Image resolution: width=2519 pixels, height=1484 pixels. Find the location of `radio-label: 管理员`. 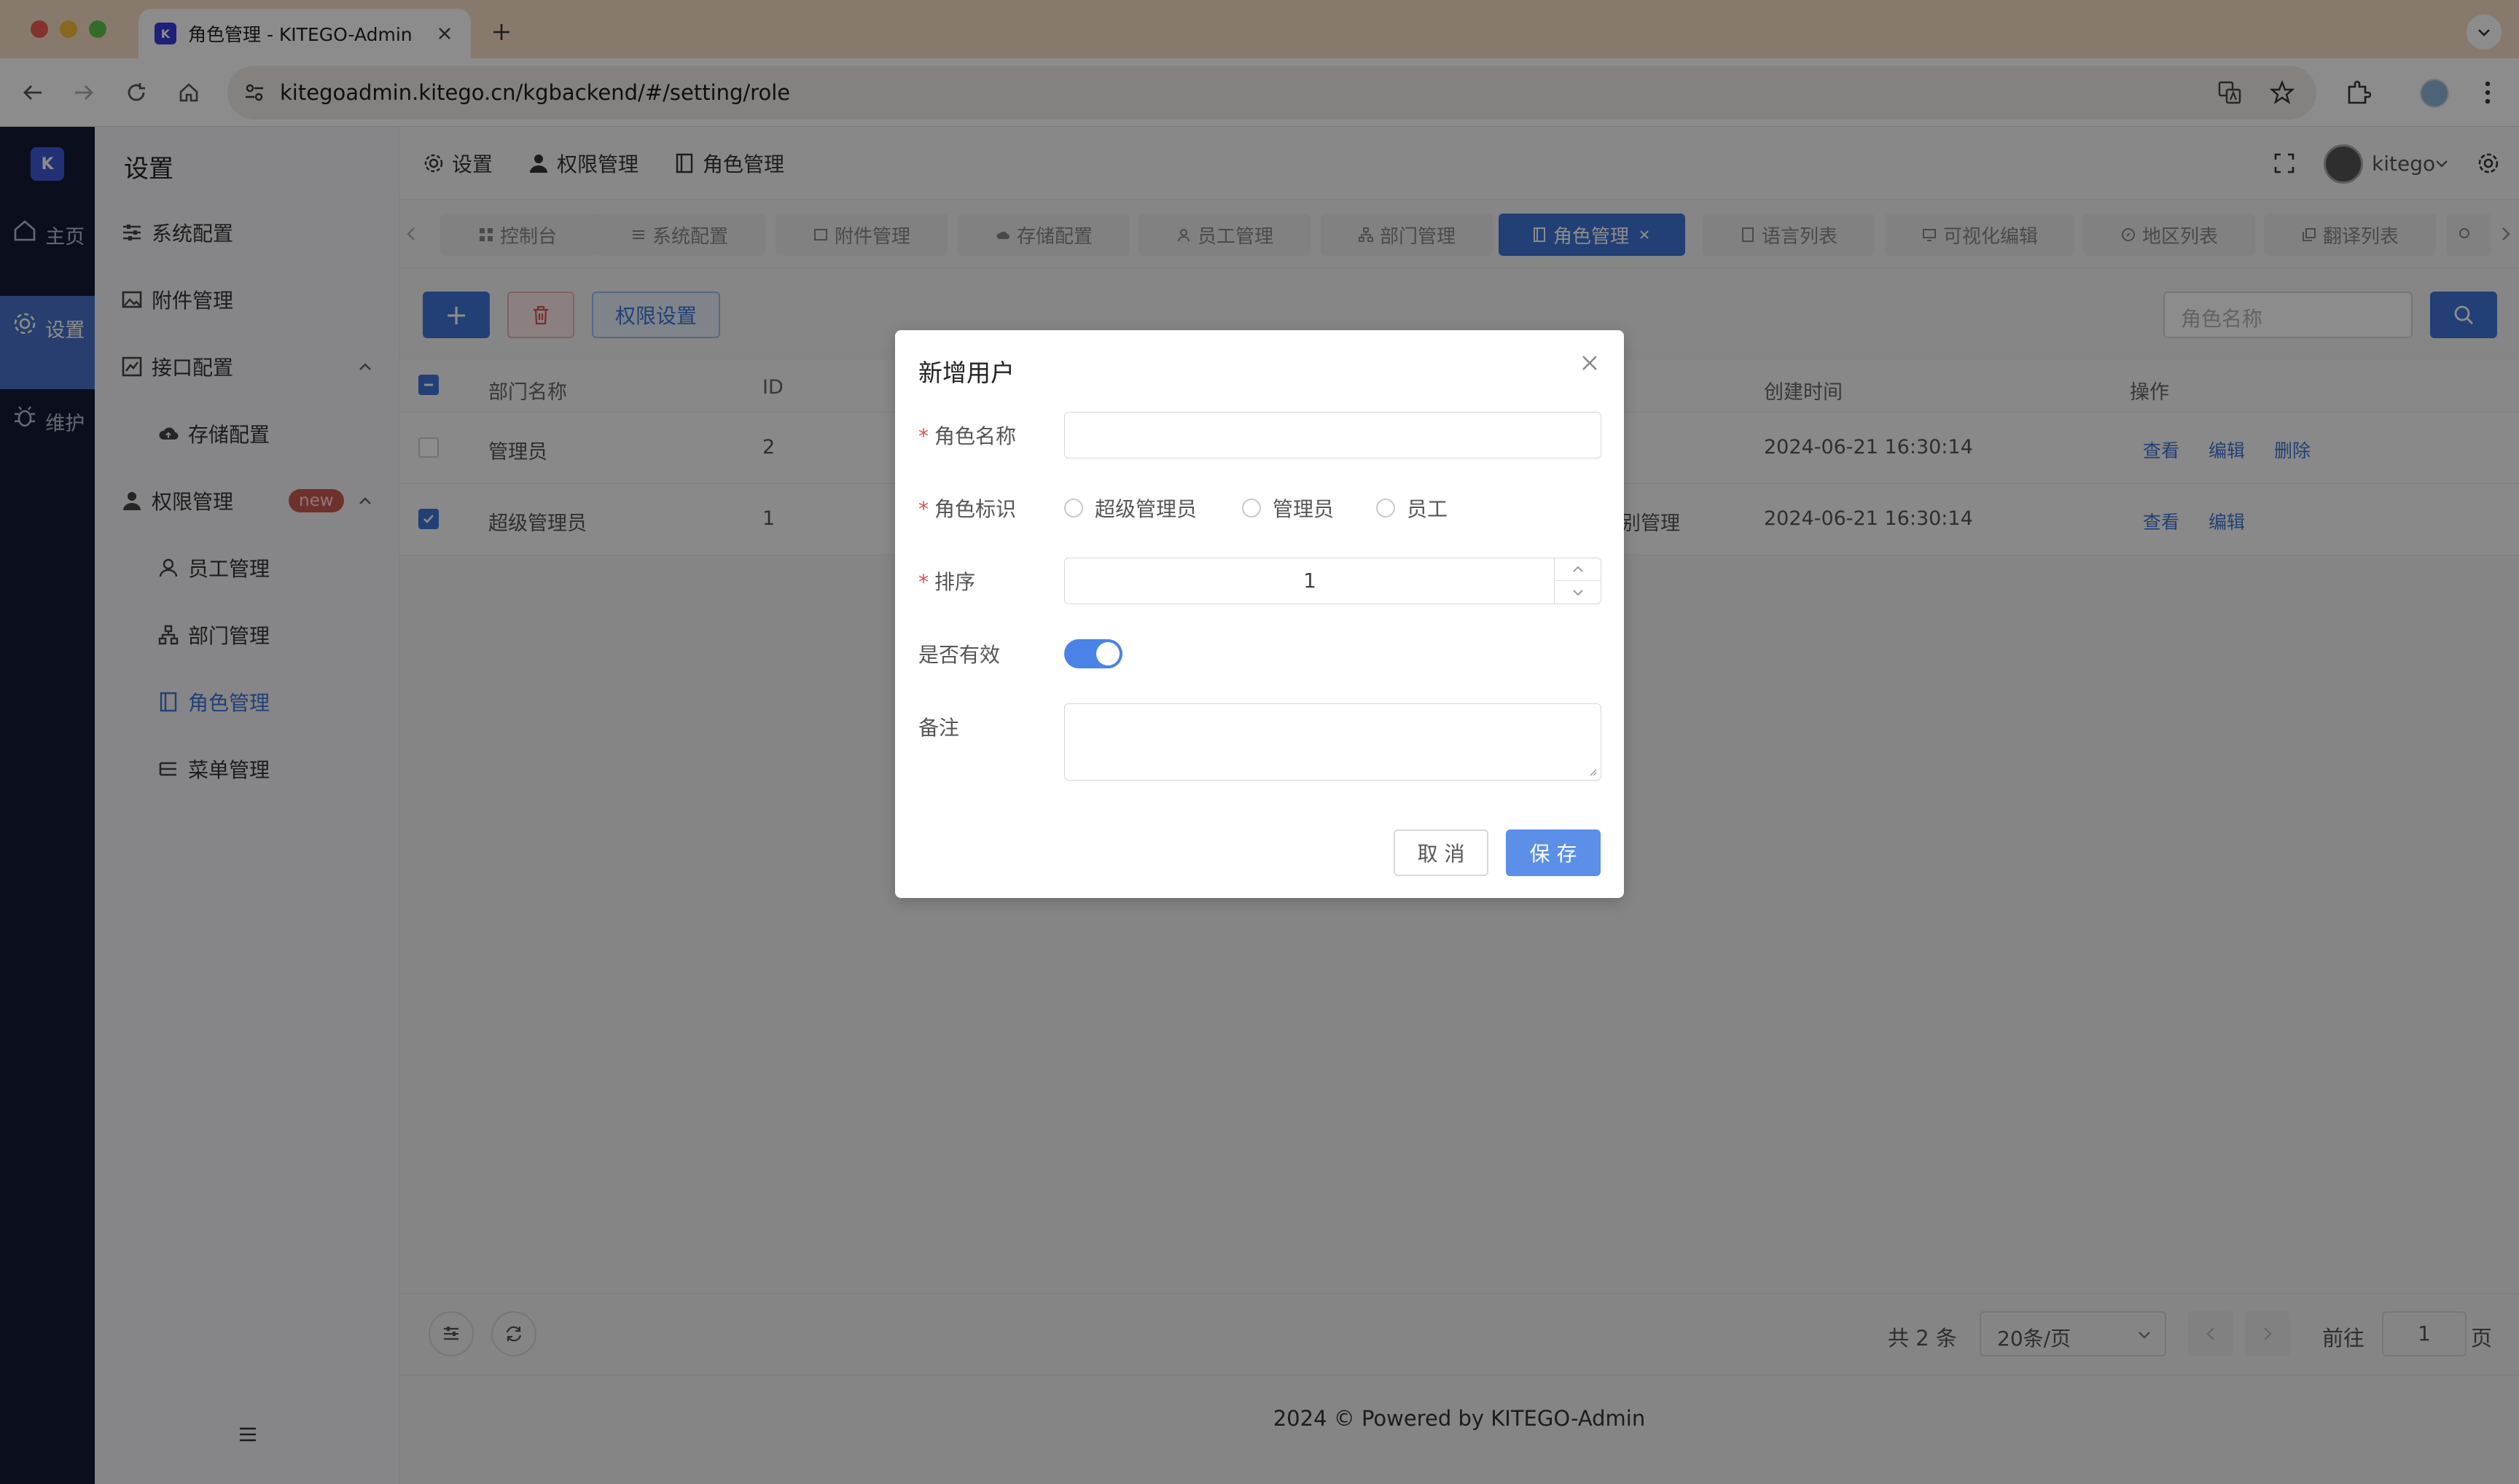

radio-label: 管理员 is located at coordinates (1304, 509).